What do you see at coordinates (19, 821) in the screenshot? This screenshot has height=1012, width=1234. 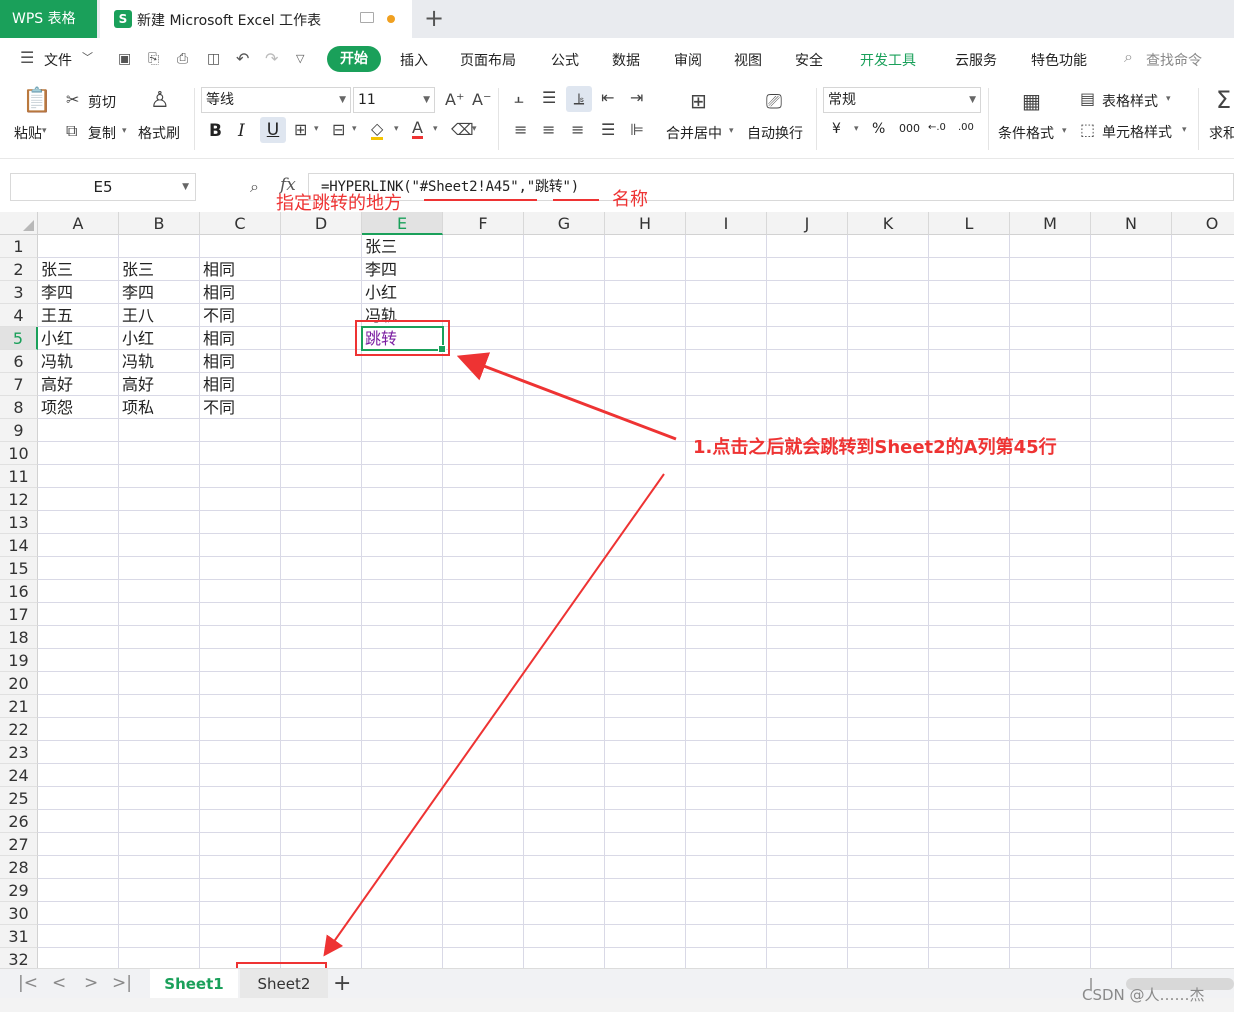 I see `row-header-26: 26` at bounding box center [19, 821].